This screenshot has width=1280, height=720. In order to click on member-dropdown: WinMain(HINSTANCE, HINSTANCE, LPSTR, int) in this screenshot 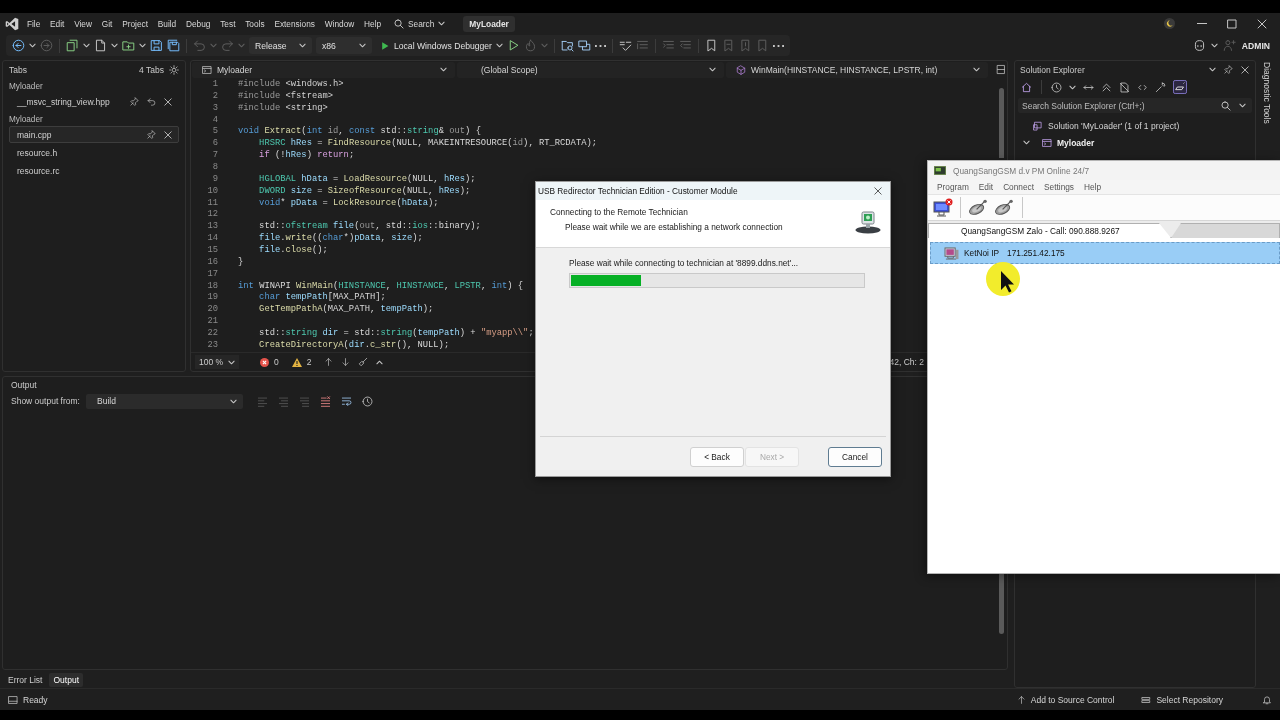, I will do `click(857, 69)`.